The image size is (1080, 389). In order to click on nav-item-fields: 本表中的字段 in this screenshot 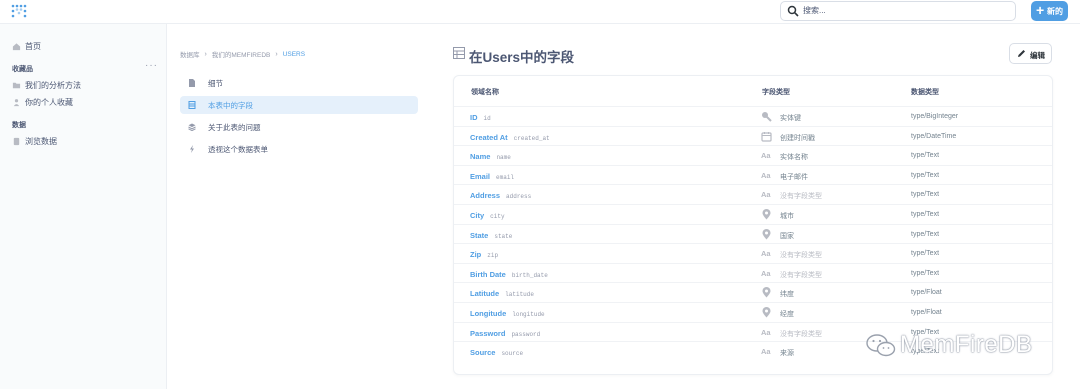, I will do `click(299, 105)`.